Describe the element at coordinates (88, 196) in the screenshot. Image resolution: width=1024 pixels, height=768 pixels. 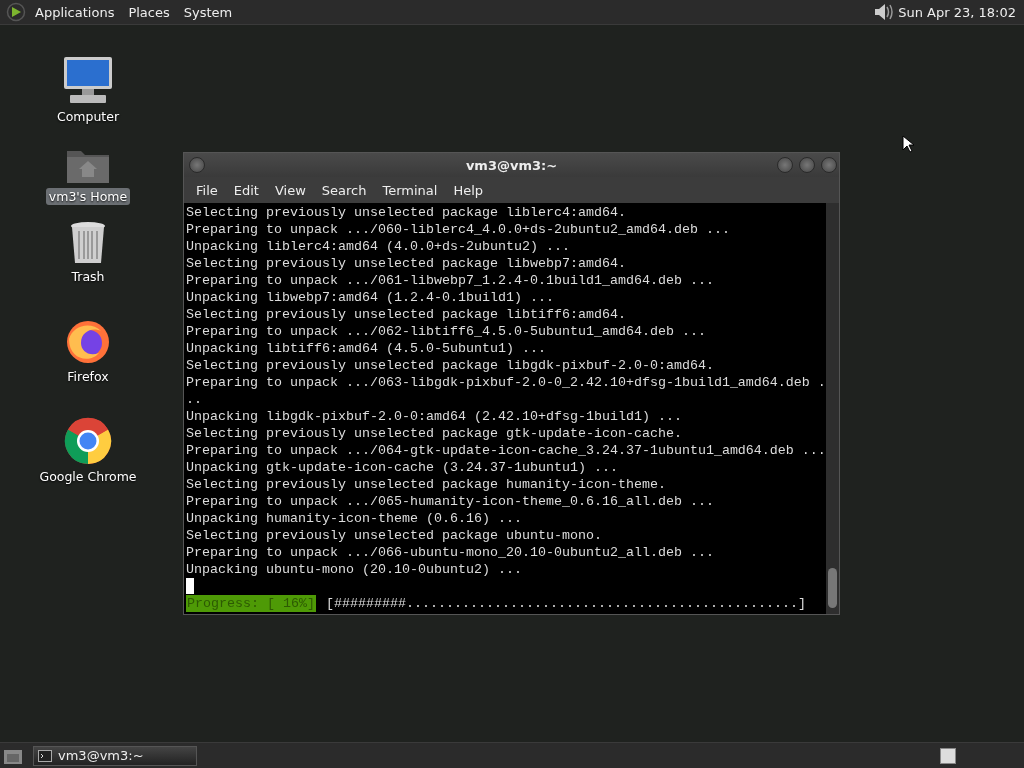
I see `desktop-icon-label: vm3's Home` at that location.